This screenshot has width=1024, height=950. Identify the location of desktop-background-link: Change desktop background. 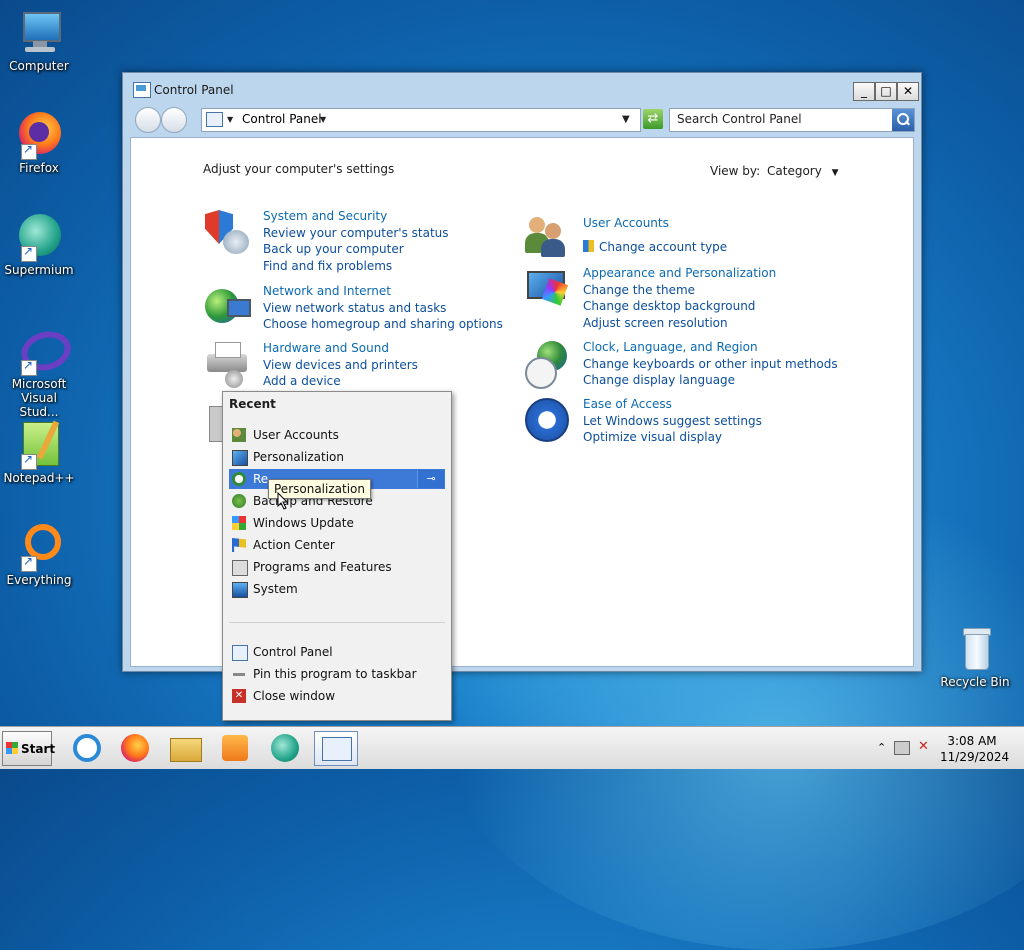
(679, 306).